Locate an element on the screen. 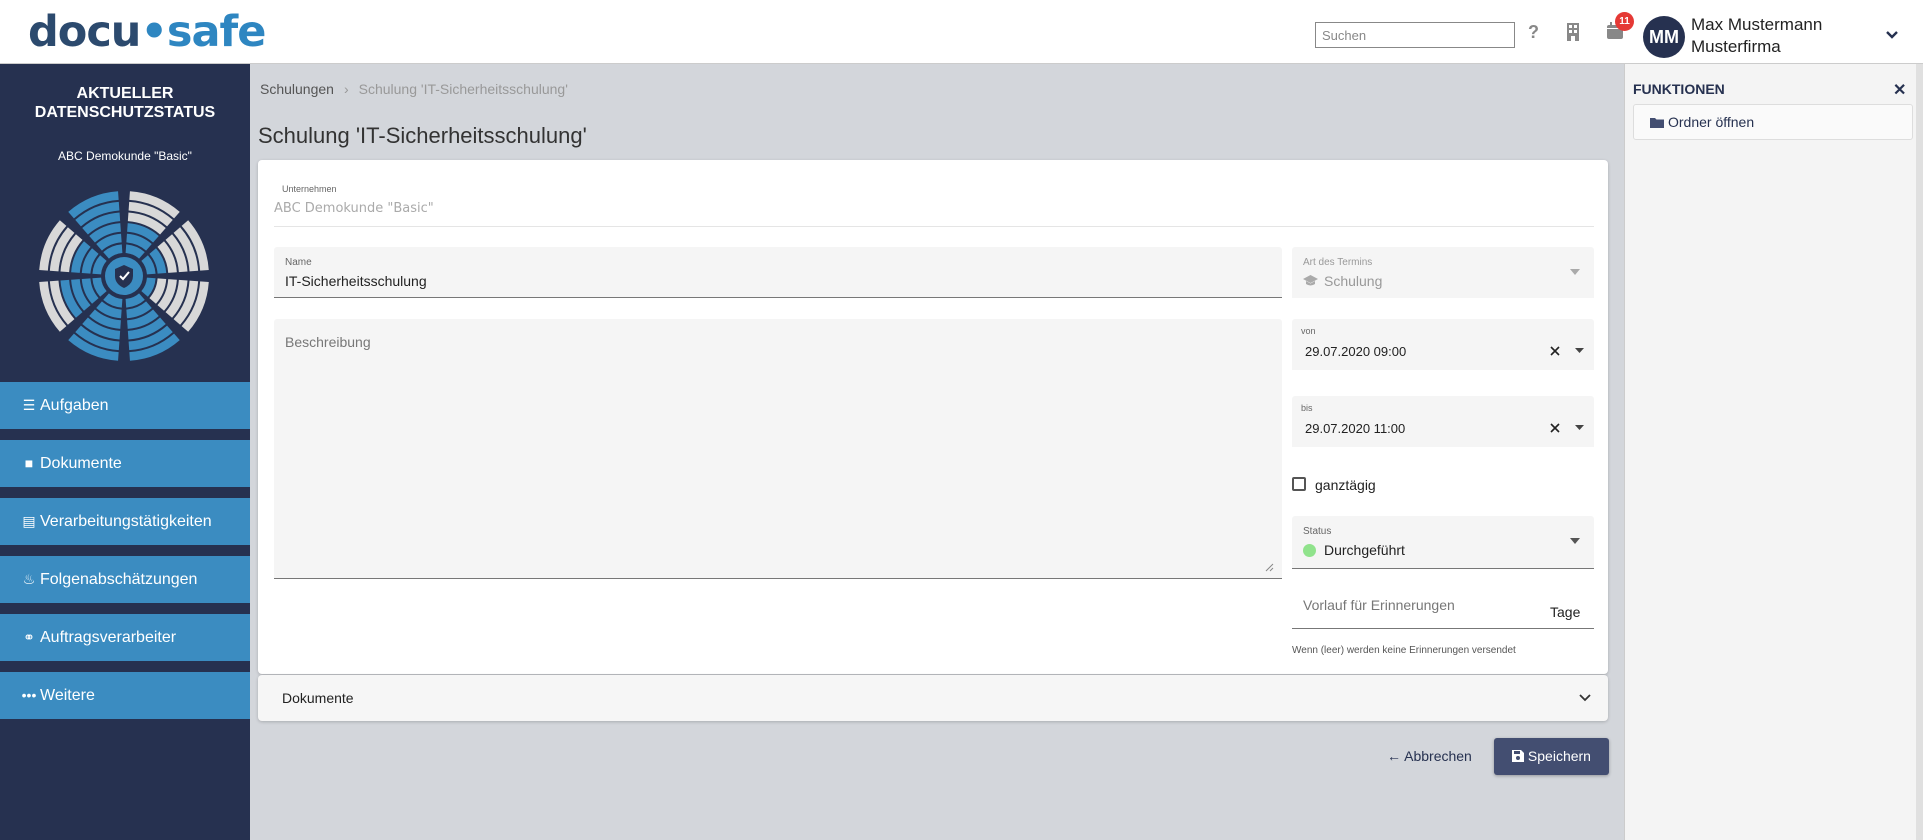 The height and width of the screenshot is (840, 1923). functions-panel: FUNKTIONEN ✕ Ordner öffnen is located at coordinates (1773, 452).